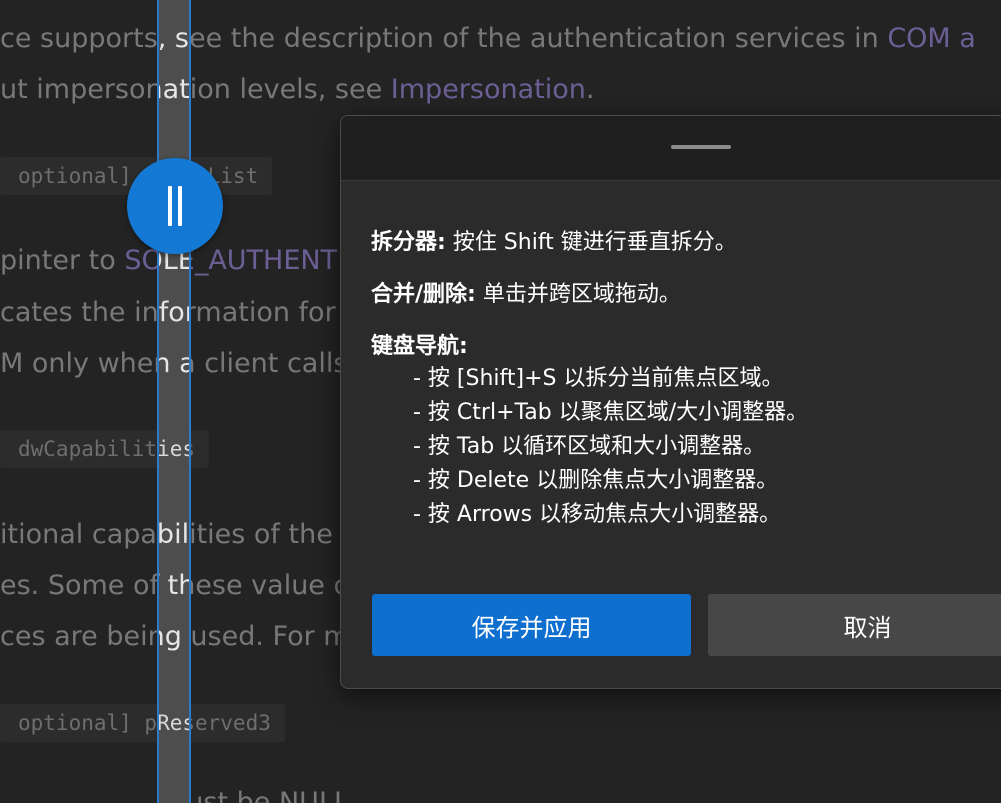 The height and width of the screenshot is (803, 1001). Describe the element at coordinates (408, 242) in the screenshot. I see `splitter-label: 拆分器:` at that location.